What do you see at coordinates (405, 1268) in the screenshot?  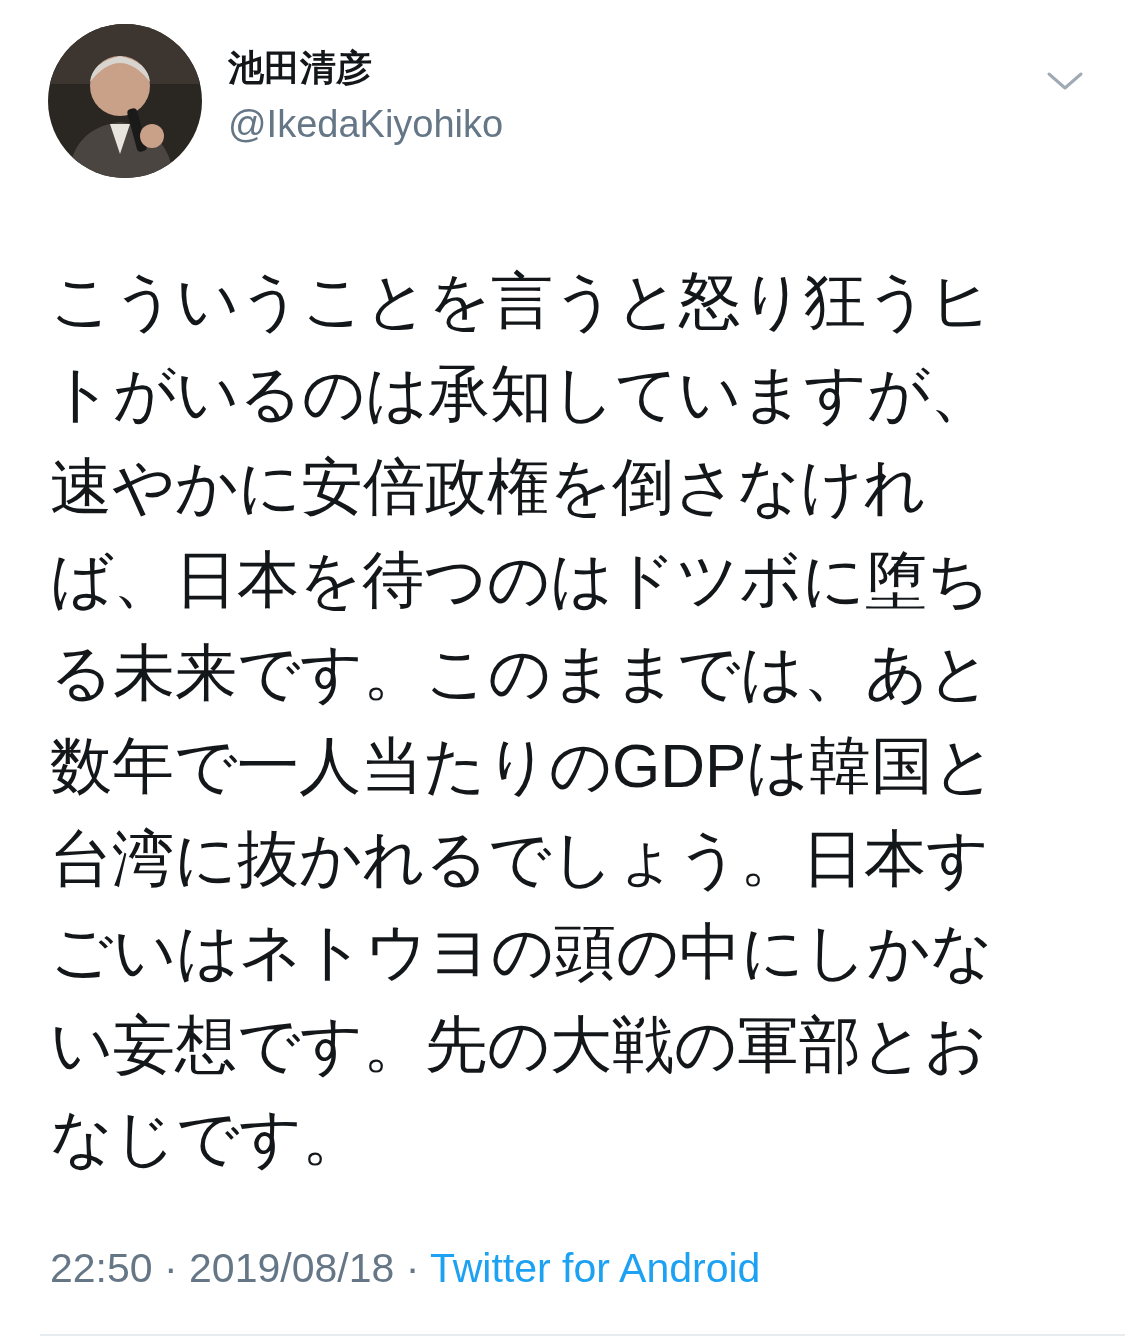 I see `tweet-meta: 22:50 · 2019/08/18 · Twitter for Android` at bounding box center [405, 1268].